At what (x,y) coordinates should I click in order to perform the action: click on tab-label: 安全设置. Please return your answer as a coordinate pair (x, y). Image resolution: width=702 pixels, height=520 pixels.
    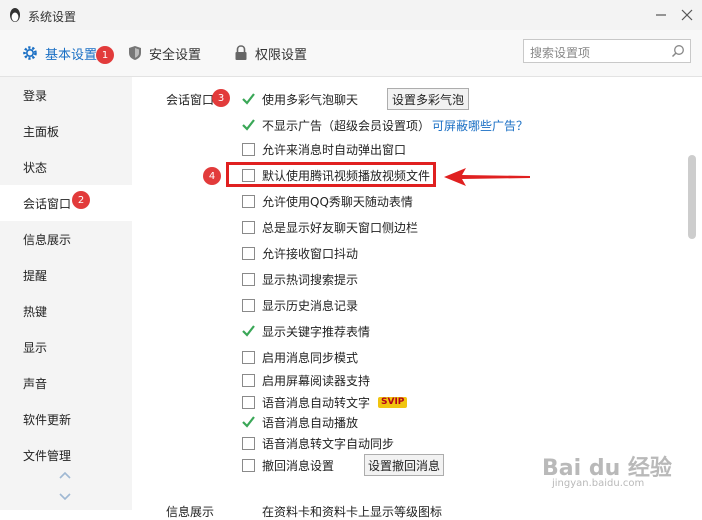
    Looking at the image, I should click on (175, 55).